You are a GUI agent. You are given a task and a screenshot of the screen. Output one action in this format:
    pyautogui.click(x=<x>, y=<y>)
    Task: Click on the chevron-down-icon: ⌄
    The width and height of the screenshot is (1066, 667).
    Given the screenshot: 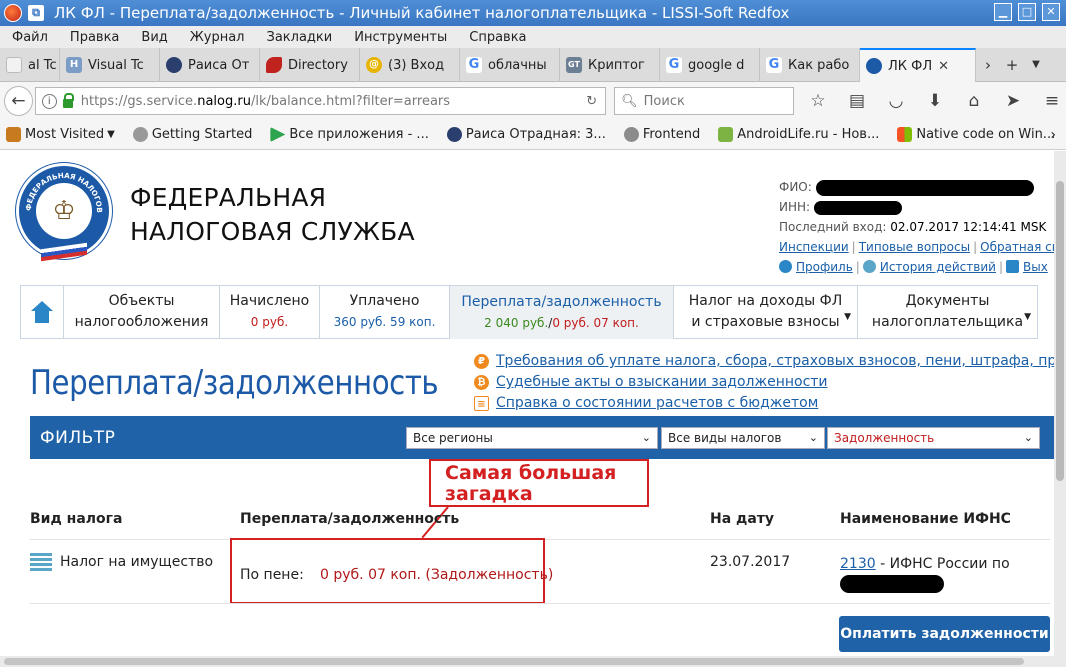 What is the action you would take?
    pyautogui.click(x=813, y=437)
    